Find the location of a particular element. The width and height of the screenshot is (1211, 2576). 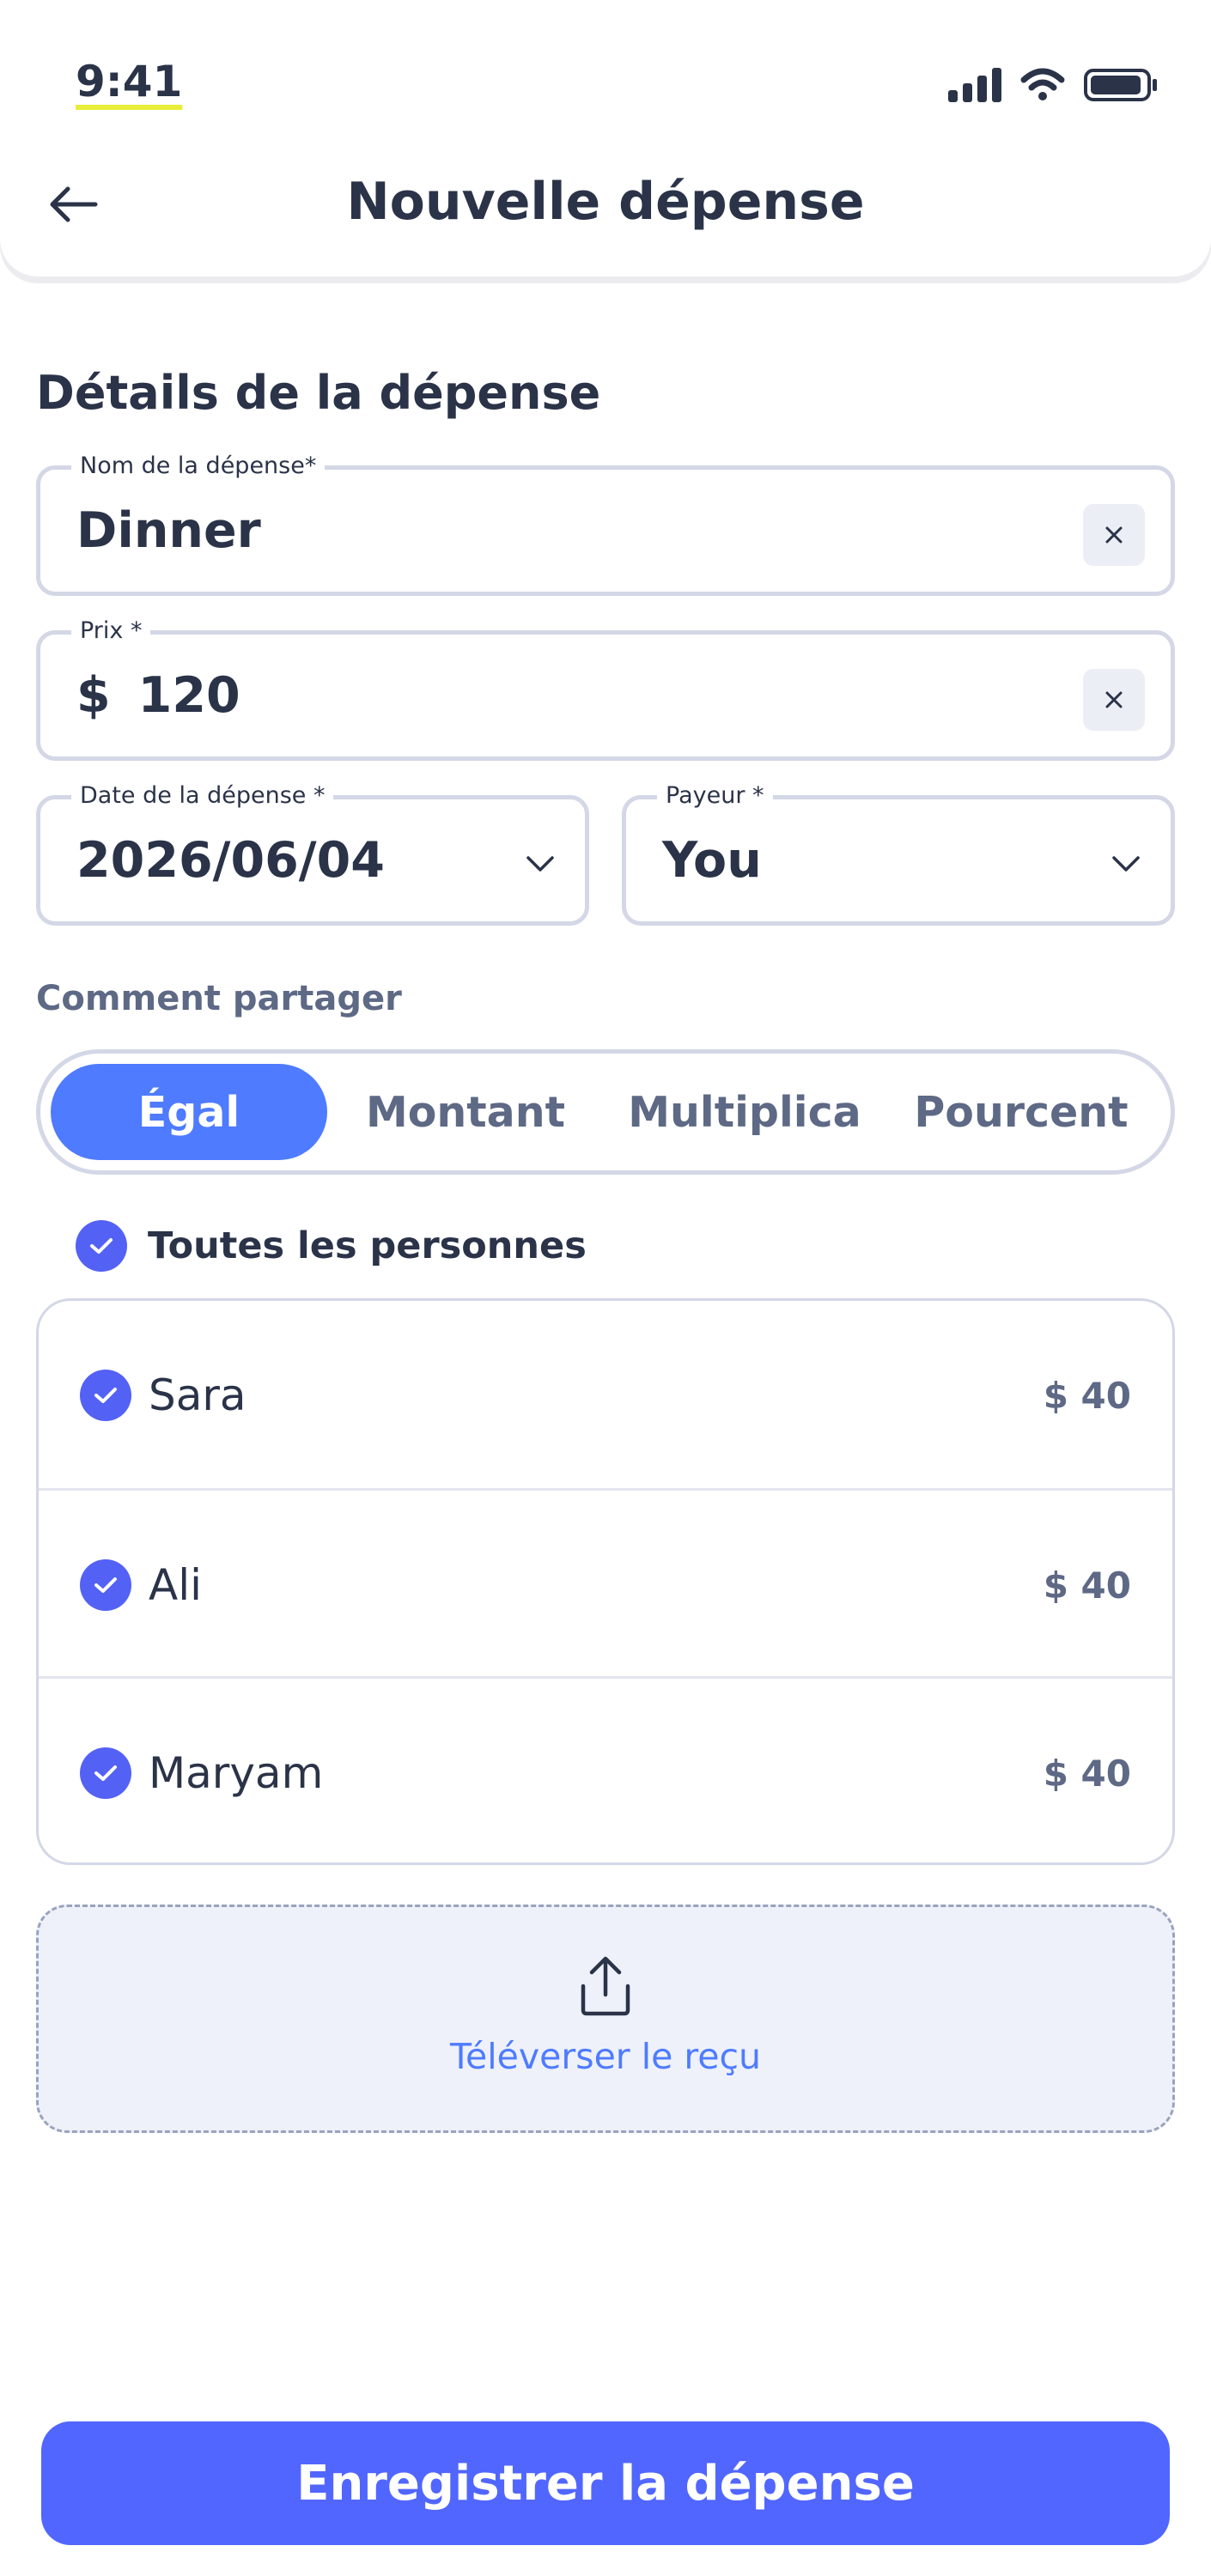

expense-name-field: Nom de la dépense* Dinner is located at coordinates (606, 524).